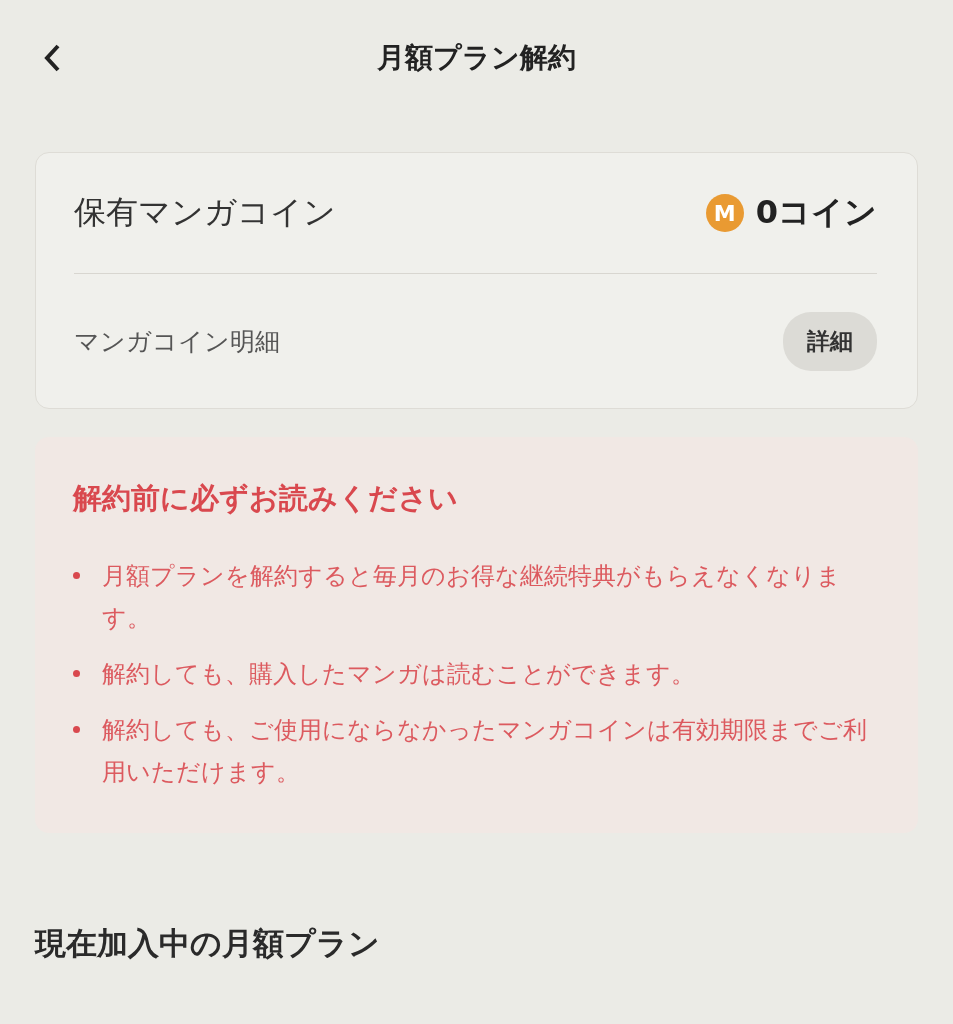  Describe the element at coordinates (52, 57) in the screenshot. I see `back-icon` at that location.